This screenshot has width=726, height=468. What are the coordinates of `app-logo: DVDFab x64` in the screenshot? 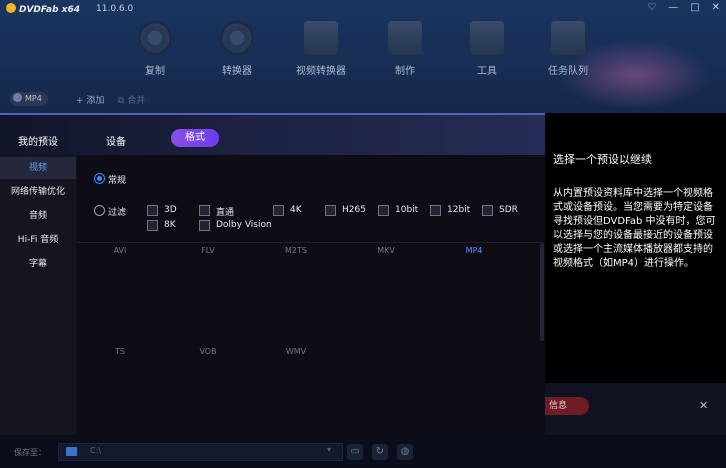 It's located at (43, 9).